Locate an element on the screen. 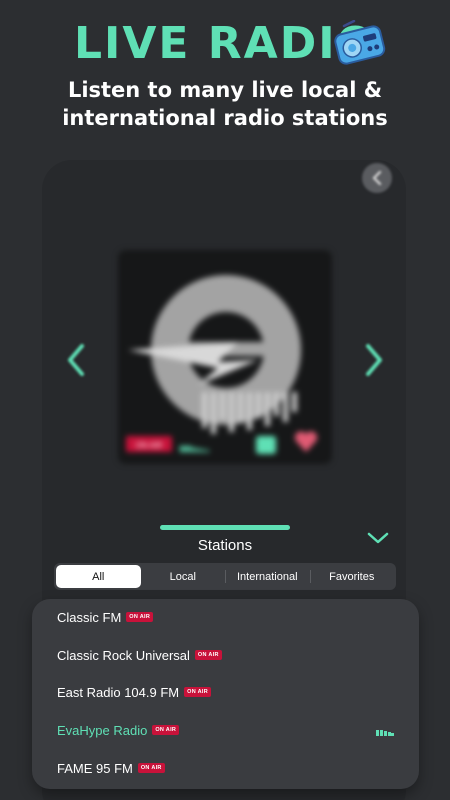 This screenshot has width=450, height=800. hero-subtitle-line1: Listen to many live local & is located at coordinates (225, 90).